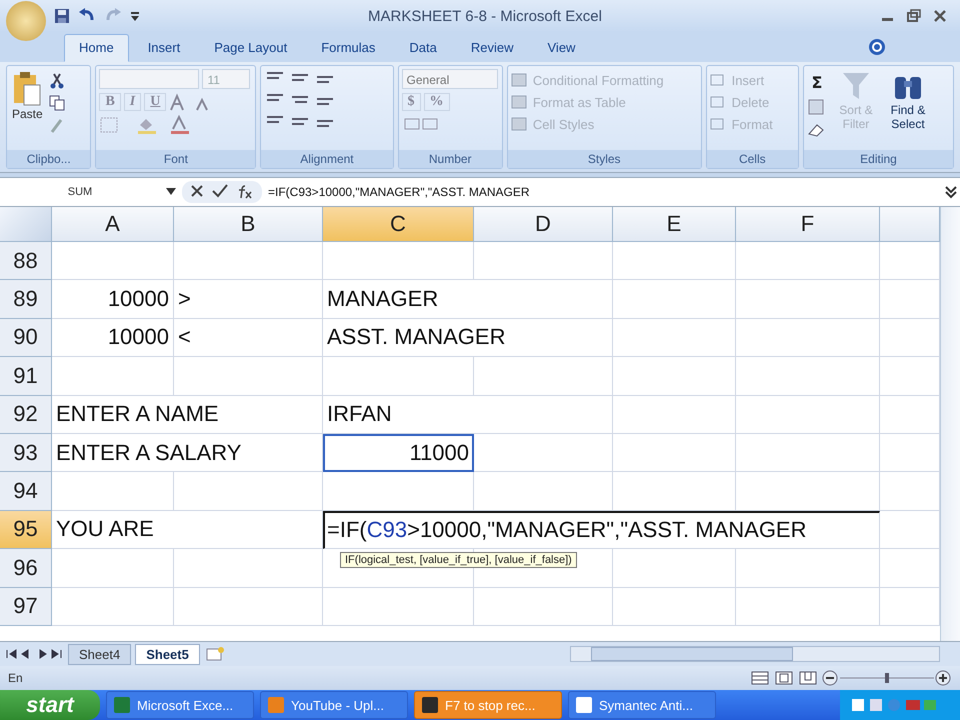  What do you see at coordinates (348, 48) in the screenshot?
I see `ribbon-tab: Formulas` at bounding box center [348, 48].